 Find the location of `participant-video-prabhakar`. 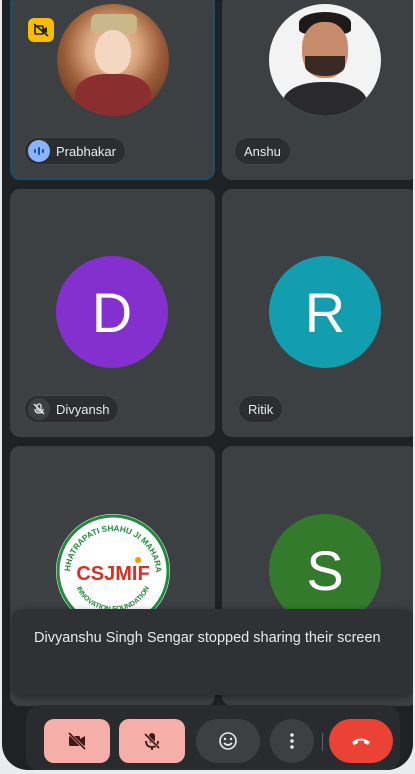

participant-video-prabhakar is located at coordinates (113, 60).